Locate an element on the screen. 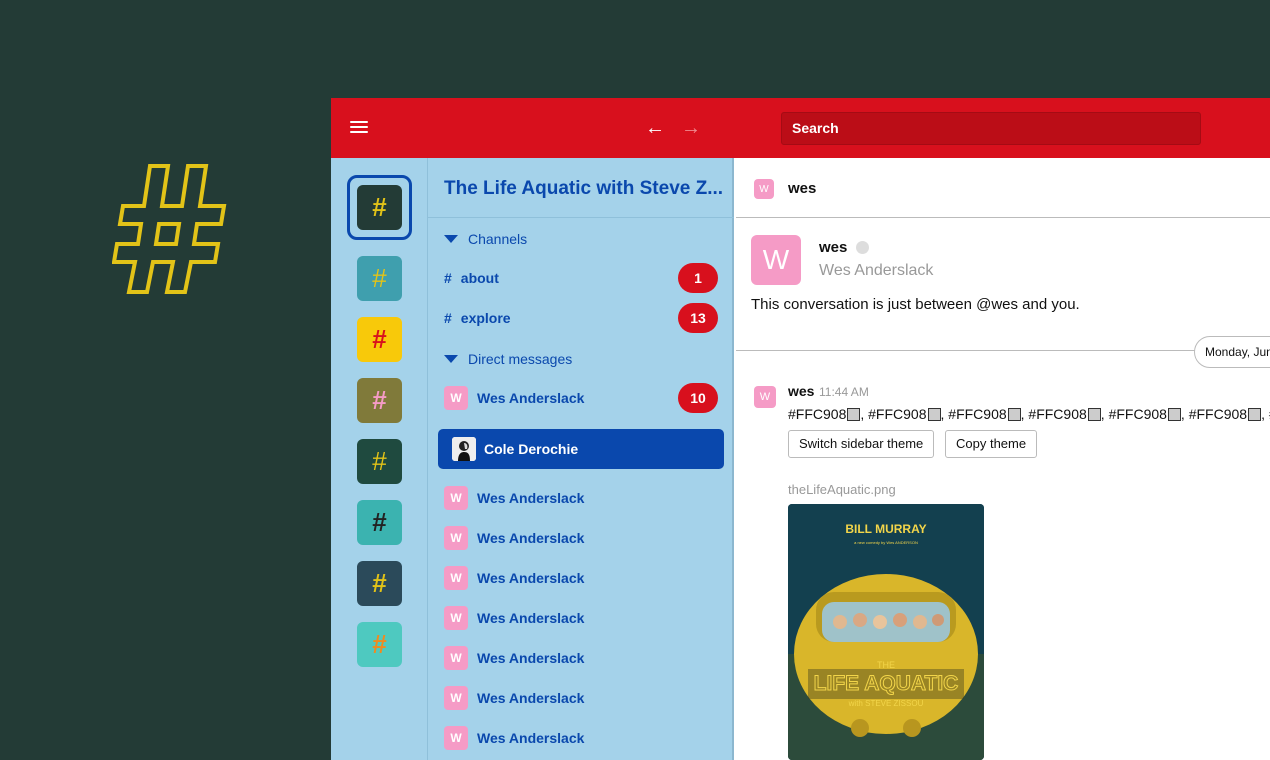  presence-indicator is located at coordinates (862, 247).